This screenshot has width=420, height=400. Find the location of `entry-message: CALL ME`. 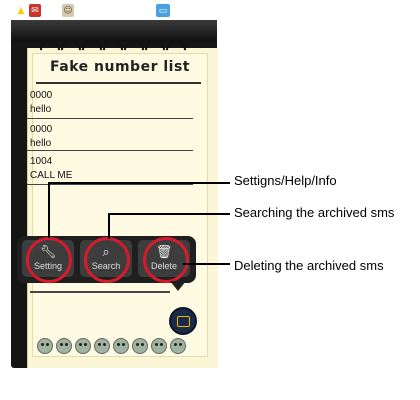

entry-message: CALL ME is located at coordinates (51, 175).